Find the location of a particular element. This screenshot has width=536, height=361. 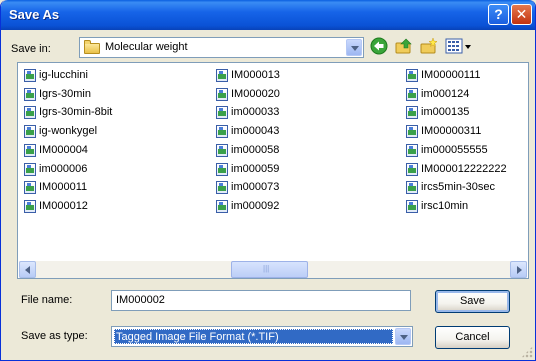

file-item-label: IM00000311 is located at coordinates (451, 131).